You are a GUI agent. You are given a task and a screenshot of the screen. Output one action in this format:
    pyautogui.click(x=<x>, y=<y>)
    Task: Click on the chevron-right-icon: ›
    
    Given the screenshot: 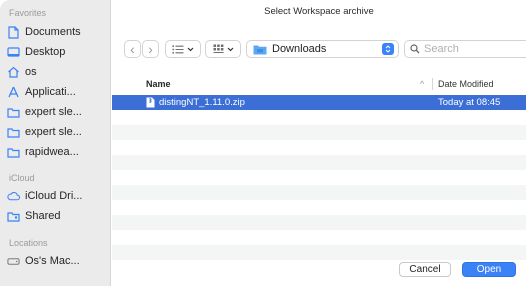 What is the action you would take?
    pyautogui.click(x=150, y=49)
    